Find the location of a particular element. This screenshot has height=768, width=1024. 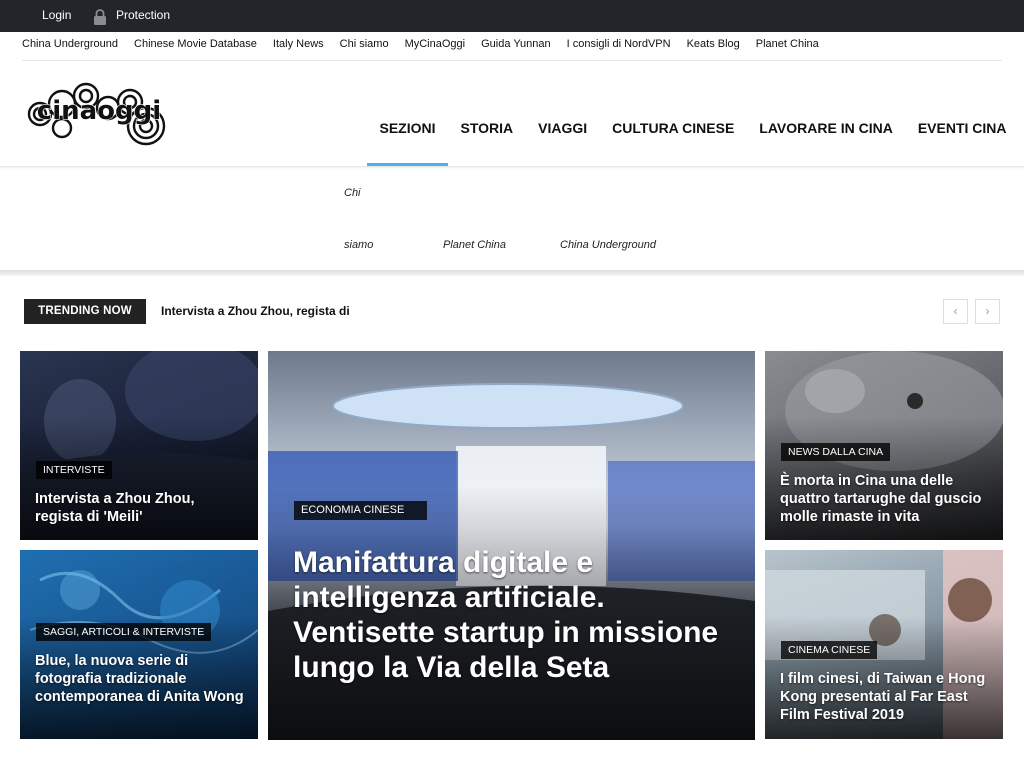

header-shadow is located at coordinates (512, 167).